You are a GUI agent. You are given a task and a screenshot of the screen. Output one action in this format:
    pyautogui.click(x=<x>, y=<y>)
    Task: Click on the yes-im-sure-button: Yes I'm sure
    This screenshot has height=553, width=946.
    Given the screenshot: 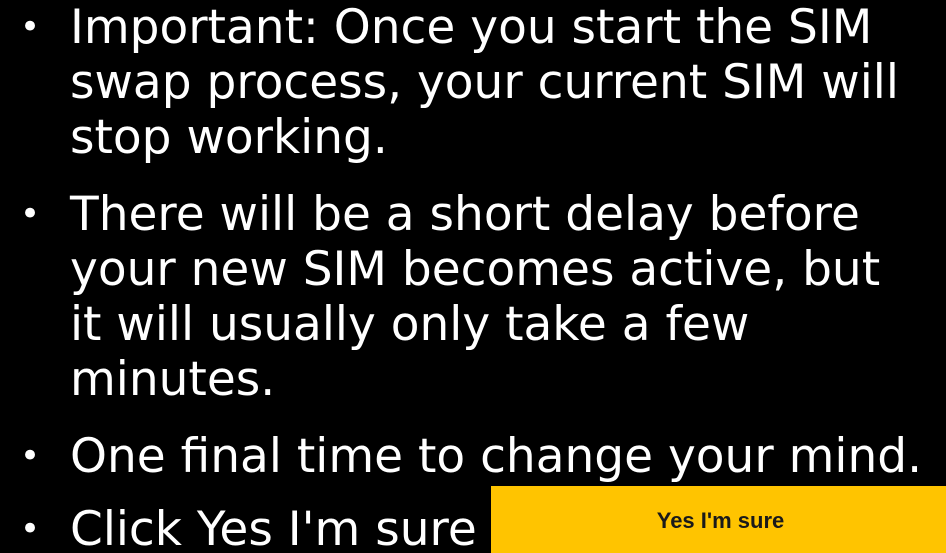 What is the action you would take?
    pyautogui.click(x=718, y=519)
    